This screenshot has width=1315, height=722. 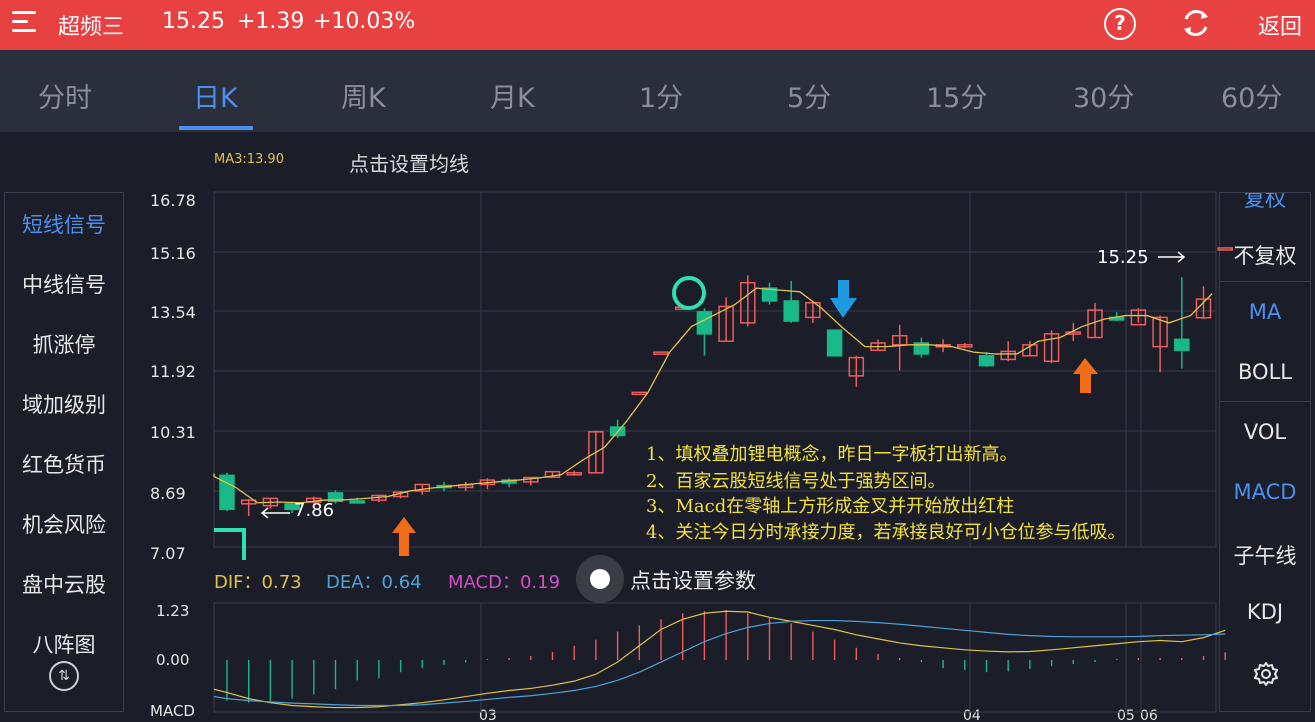 I want to click on annotation-line: 4、关注今日分时承接力度，若承接良好可小仓位参与低吸。, so click(x=886, y=532).